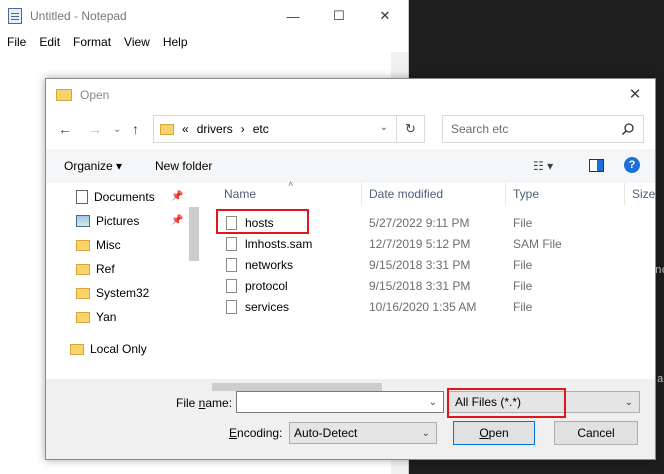 This screenshot has height=474, width=664. I want to click on encoding-value: Auto-Detect, so click(326, 433).